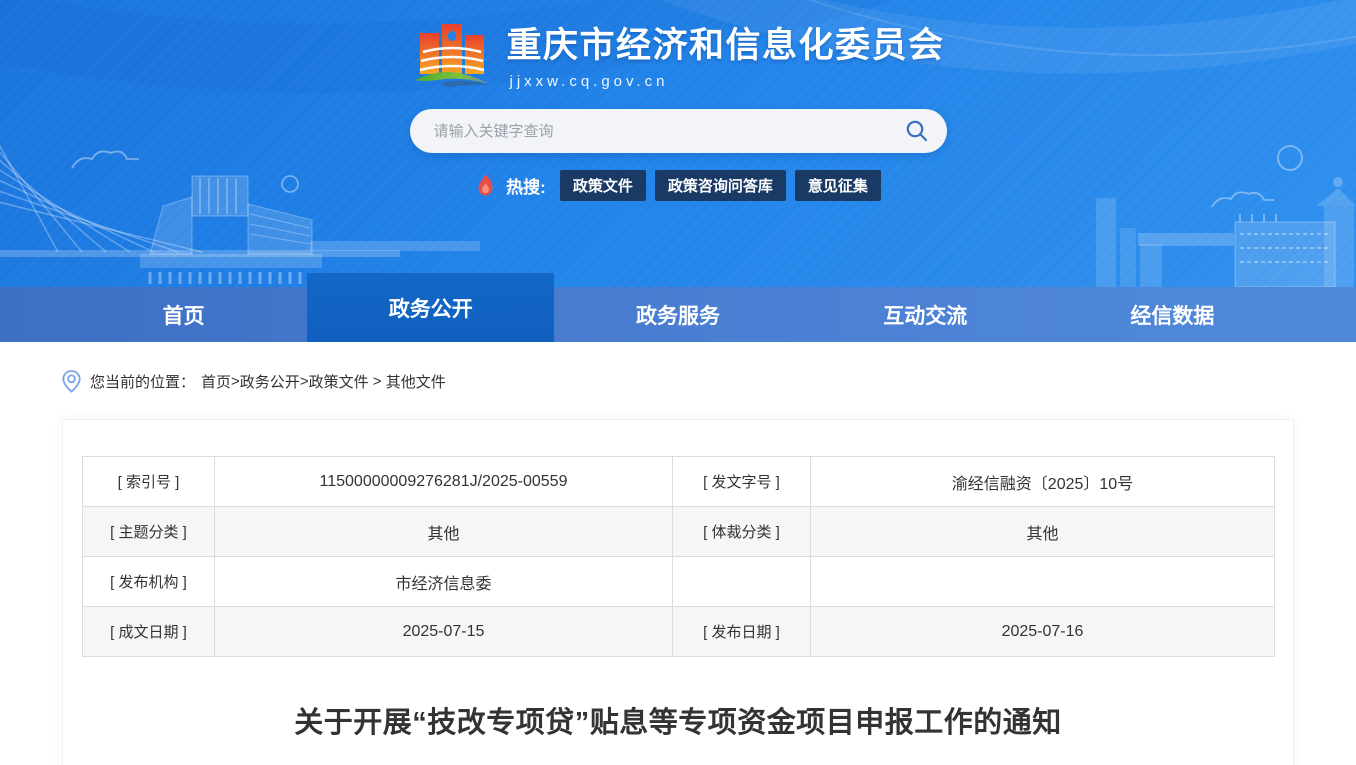 The height and width of the screenshot is (765, 1356). Describe the element at coordinates (741, 531) in the screenshot. I see `meta-label: [ 体裁分类 ]` at that location.